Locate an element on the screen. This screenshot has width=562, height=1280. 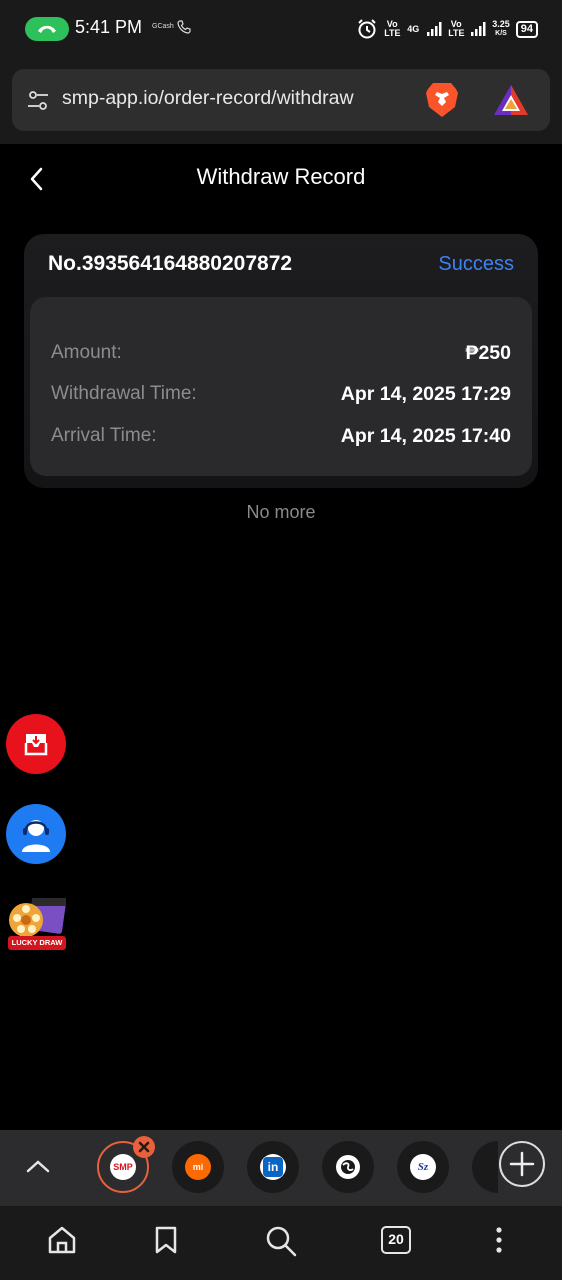
tab-thumb-globe is located at coordinates (348, 1167).